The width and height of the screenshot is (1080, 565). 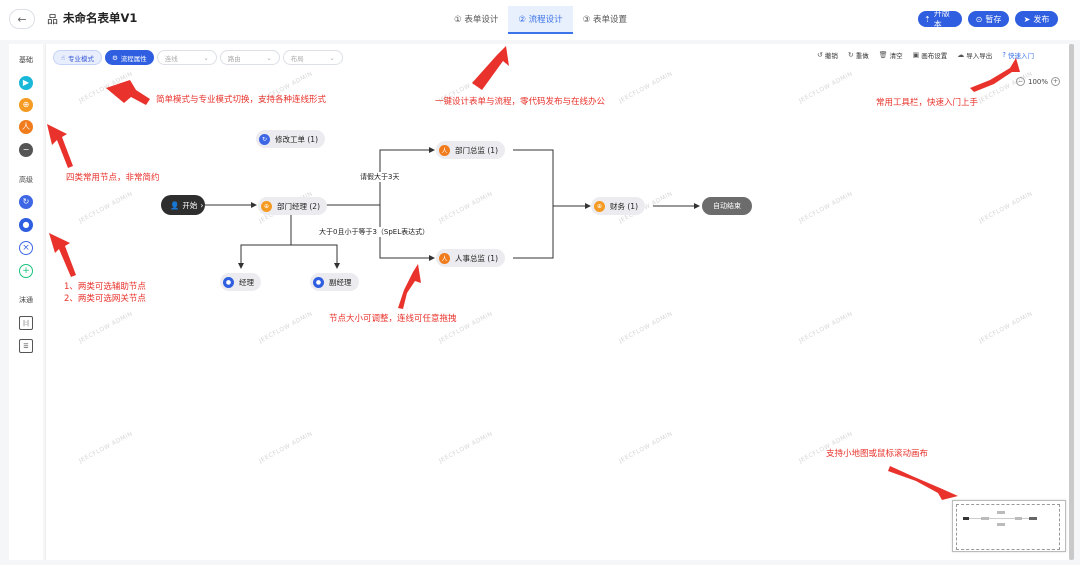 What do you see at coordinates (183, 205) in the screenshot?
I see `flow-start-node: 👤 开始 ›` at bounding box center [183, 205].